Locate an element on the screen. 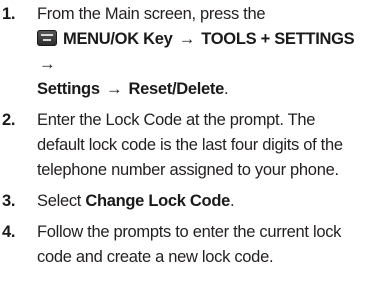 The width and height of the screenshot is (372, 299). step-3: 3. Select Change Lock Code. is located at coordinates (186, 201).